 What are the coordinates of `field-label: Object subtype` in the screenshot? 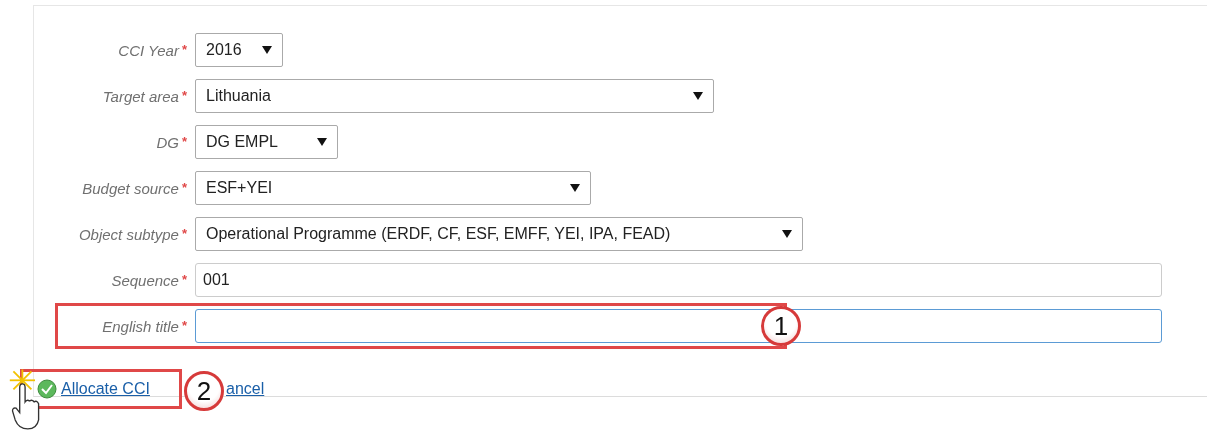 It's located at (128, 234).